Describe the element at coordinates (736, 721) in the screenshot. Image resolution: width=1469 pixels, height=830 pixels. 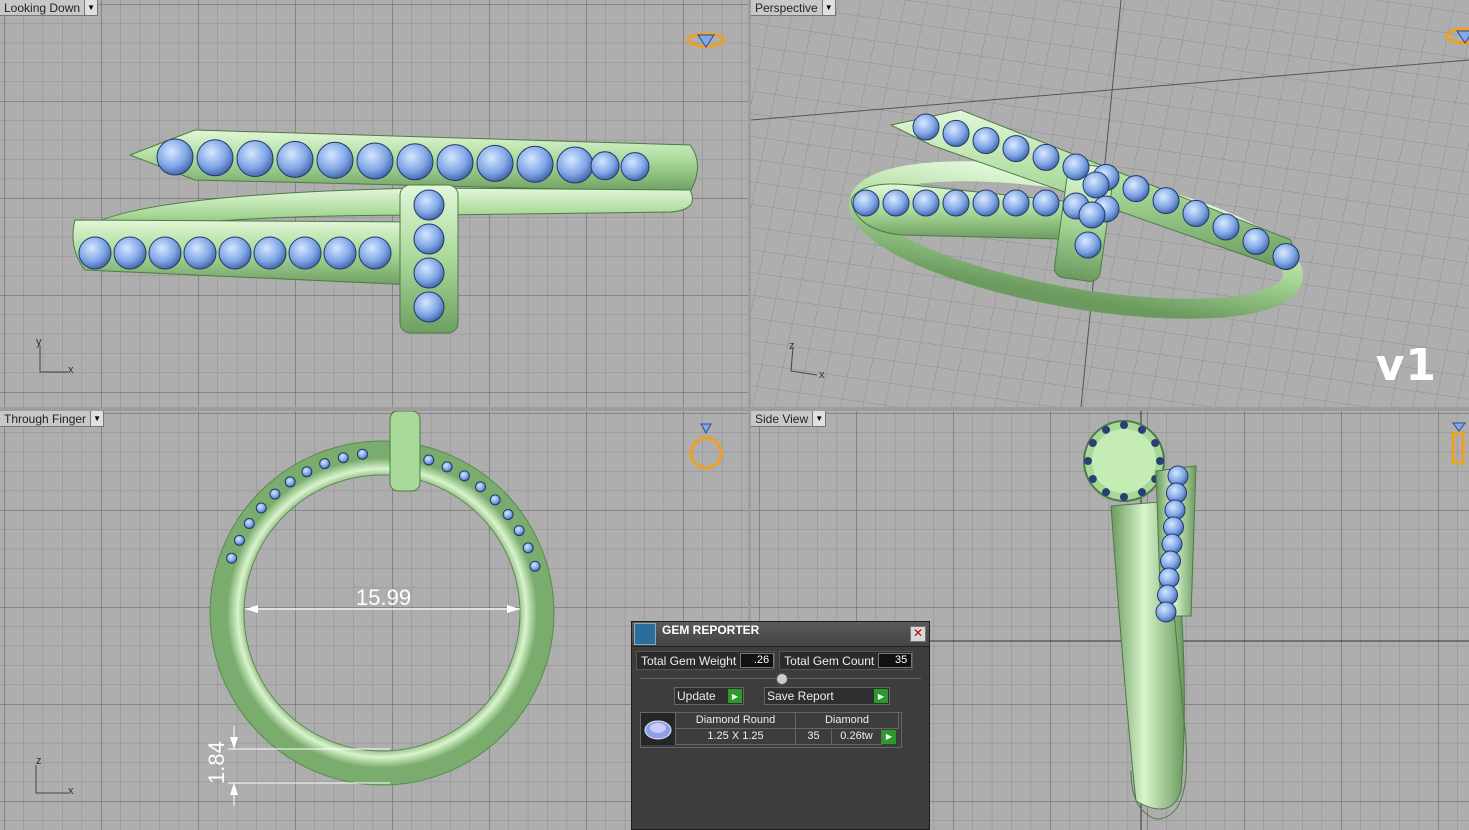
I see `table-header-shape: Diamond Round` at that location.